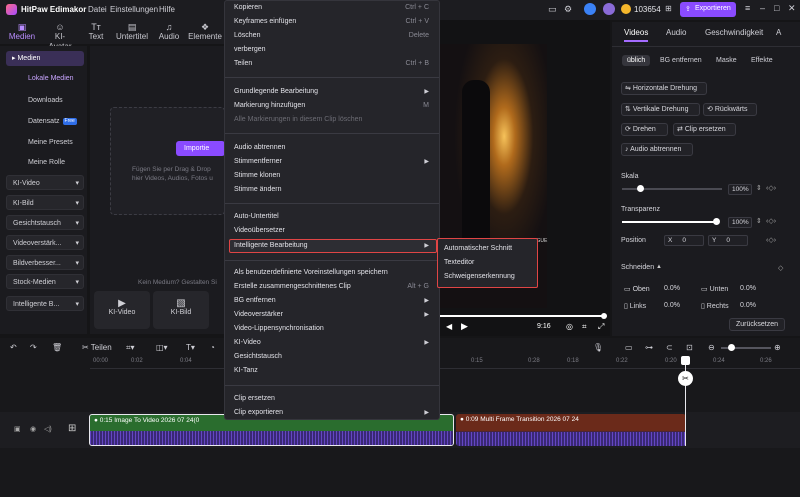 Image resolution: width=800 pixels, height=497 pixels. Describe the element at coordinates (279, 328) in the screenshot. I see `menu-item-lip-sync: Video-Lippensynchronisation` at that location.